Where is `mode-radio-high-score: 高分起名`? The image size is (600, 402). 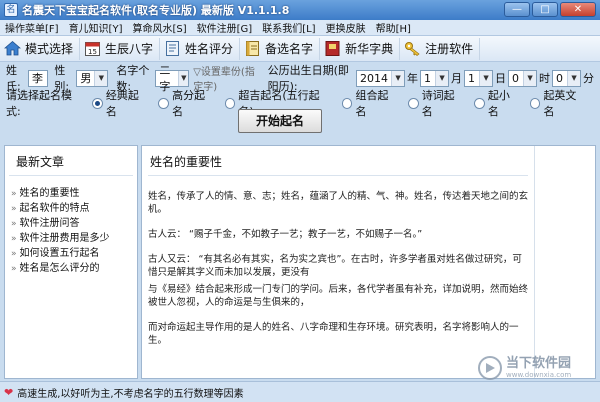 mode-radio-high-score: 高分起名 is located at coordinates (186, 103).